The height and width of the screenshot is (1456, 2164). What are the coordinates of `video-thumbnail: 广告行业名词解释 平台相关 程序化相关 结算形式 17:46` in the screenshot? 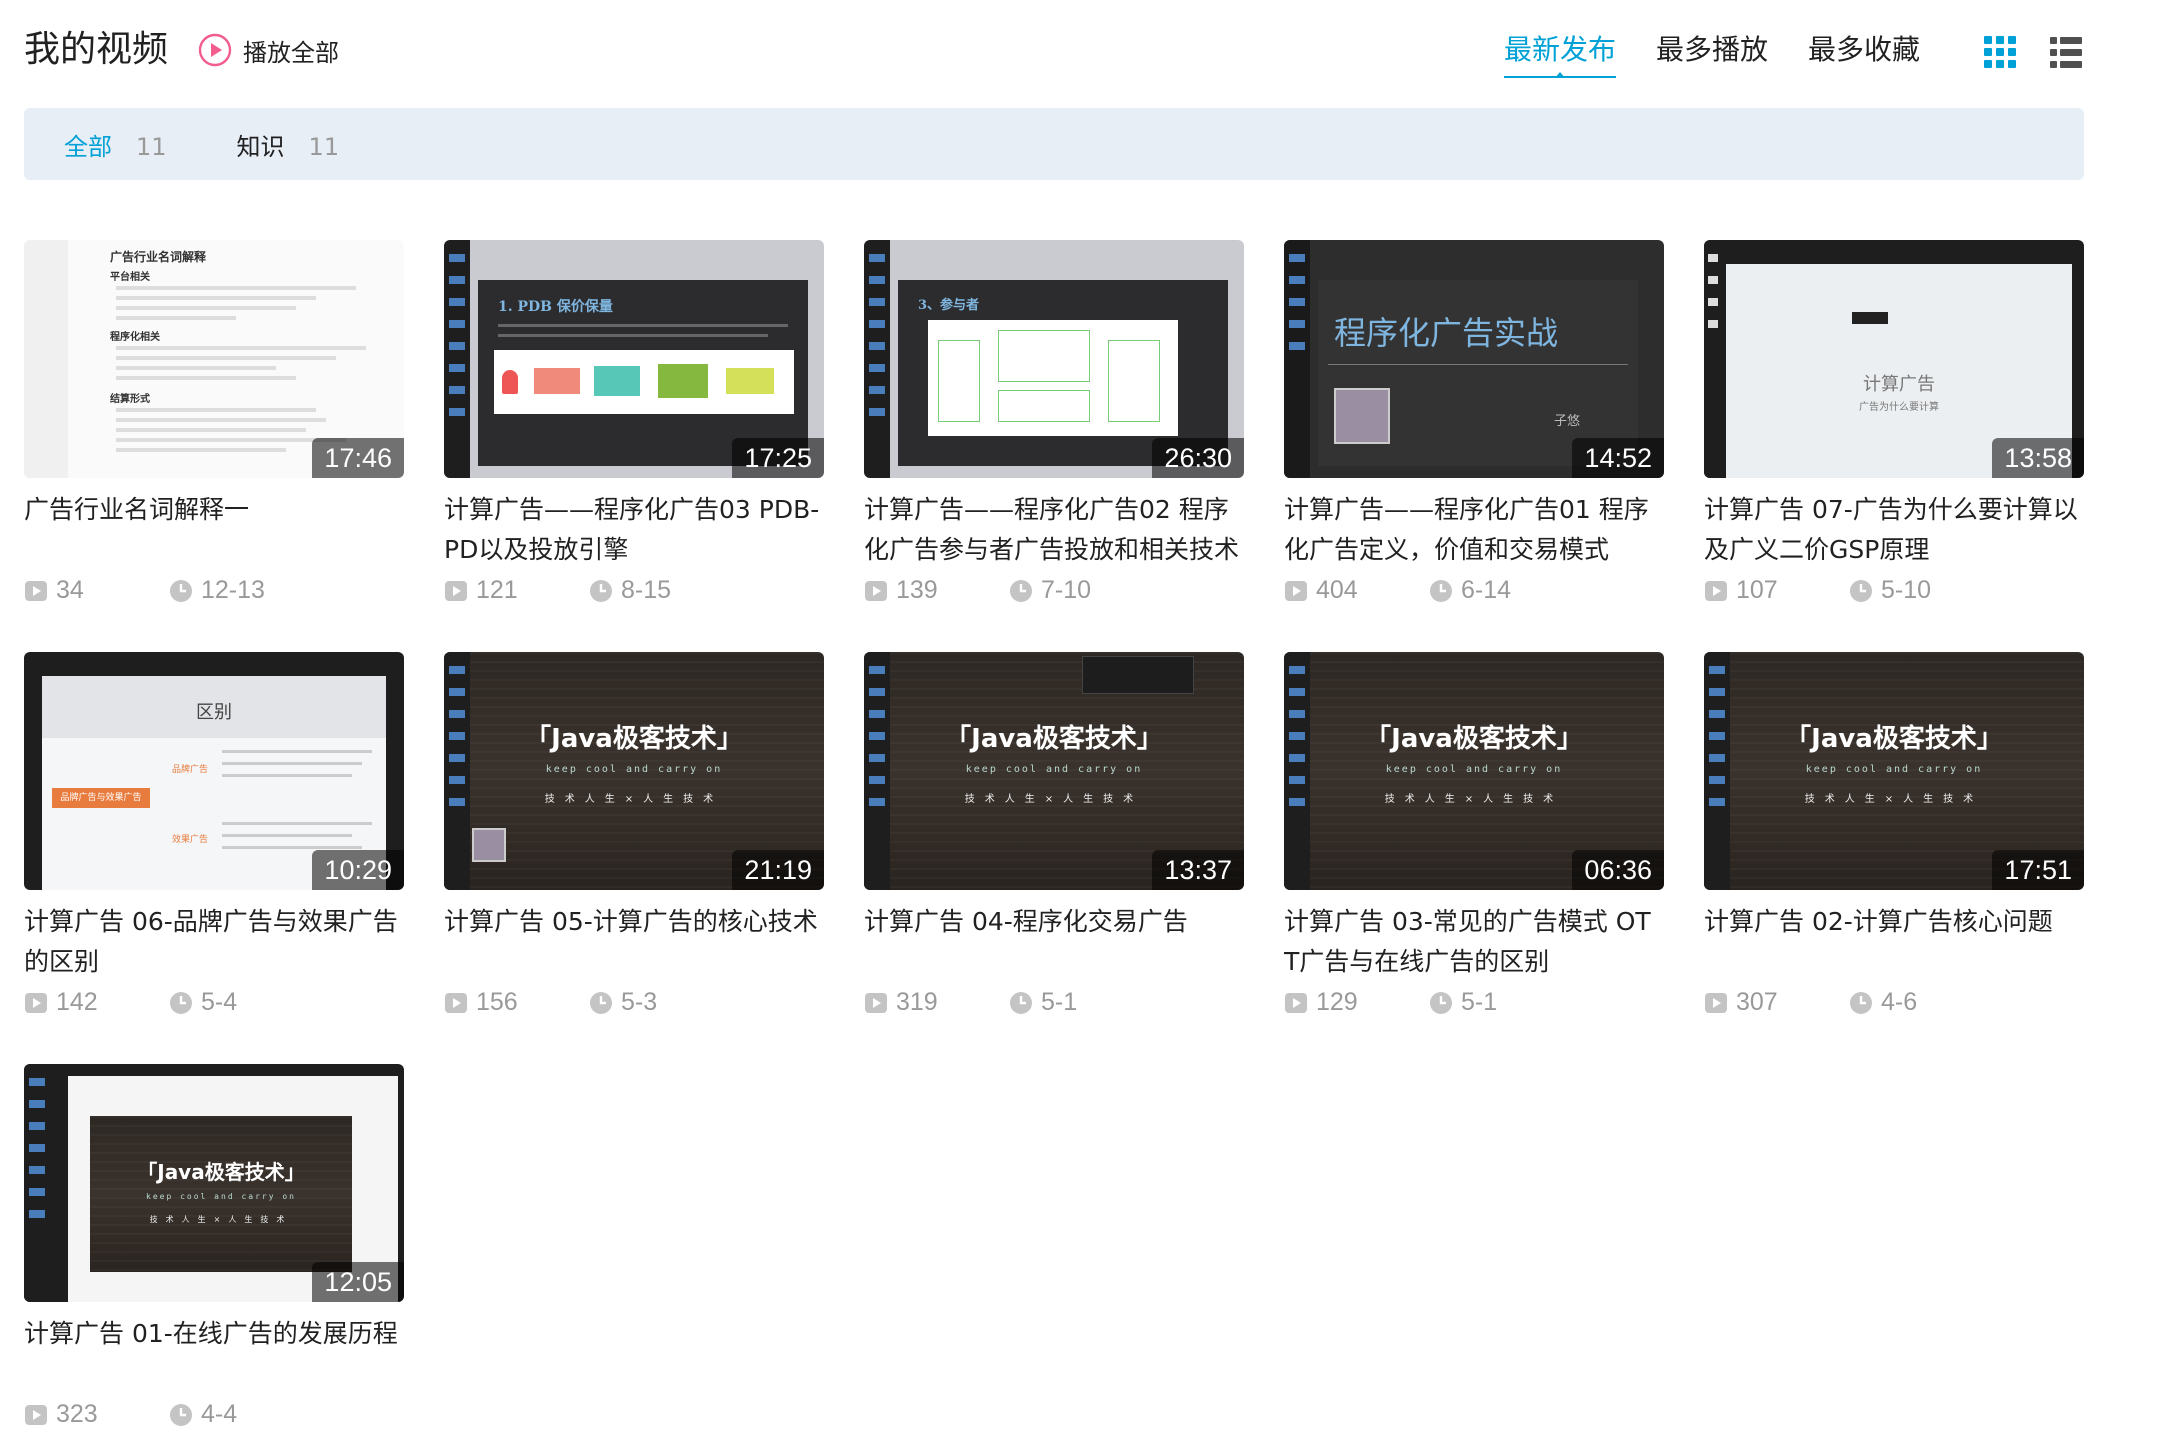 It's located at (214, 359).